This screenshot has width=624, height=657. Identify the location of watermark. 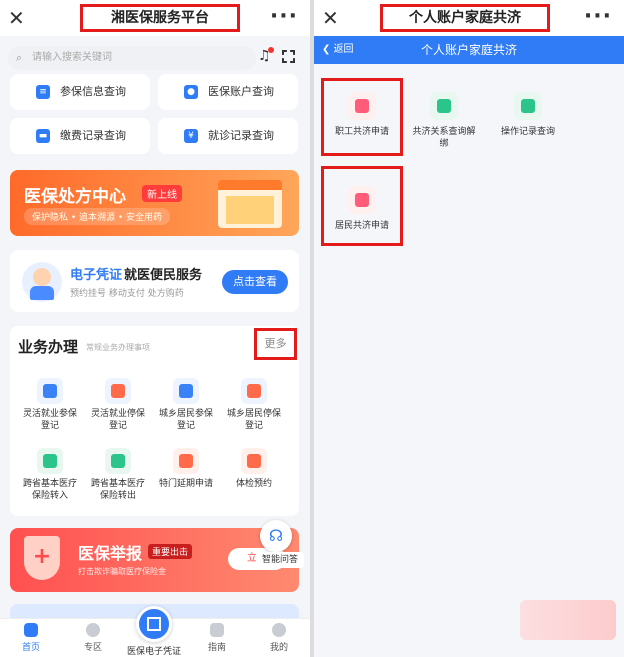
(568, 620).